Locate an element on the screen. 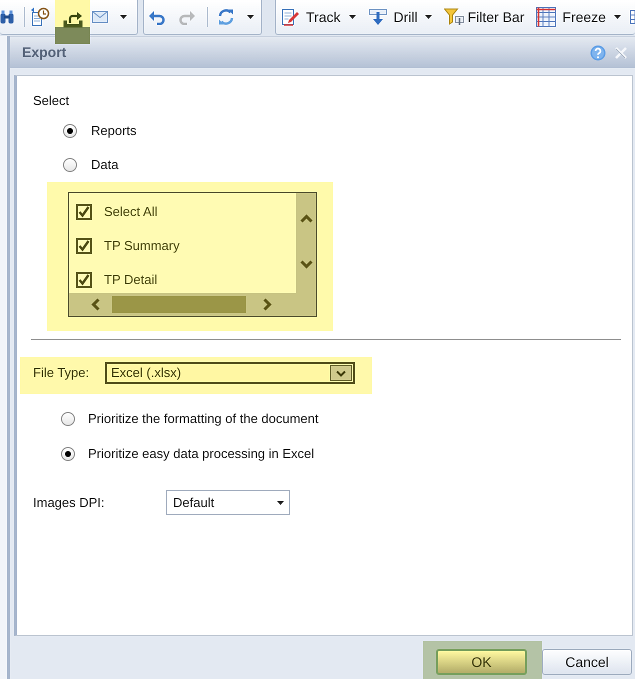  option-label: Data is located at coordinates (104, 165).